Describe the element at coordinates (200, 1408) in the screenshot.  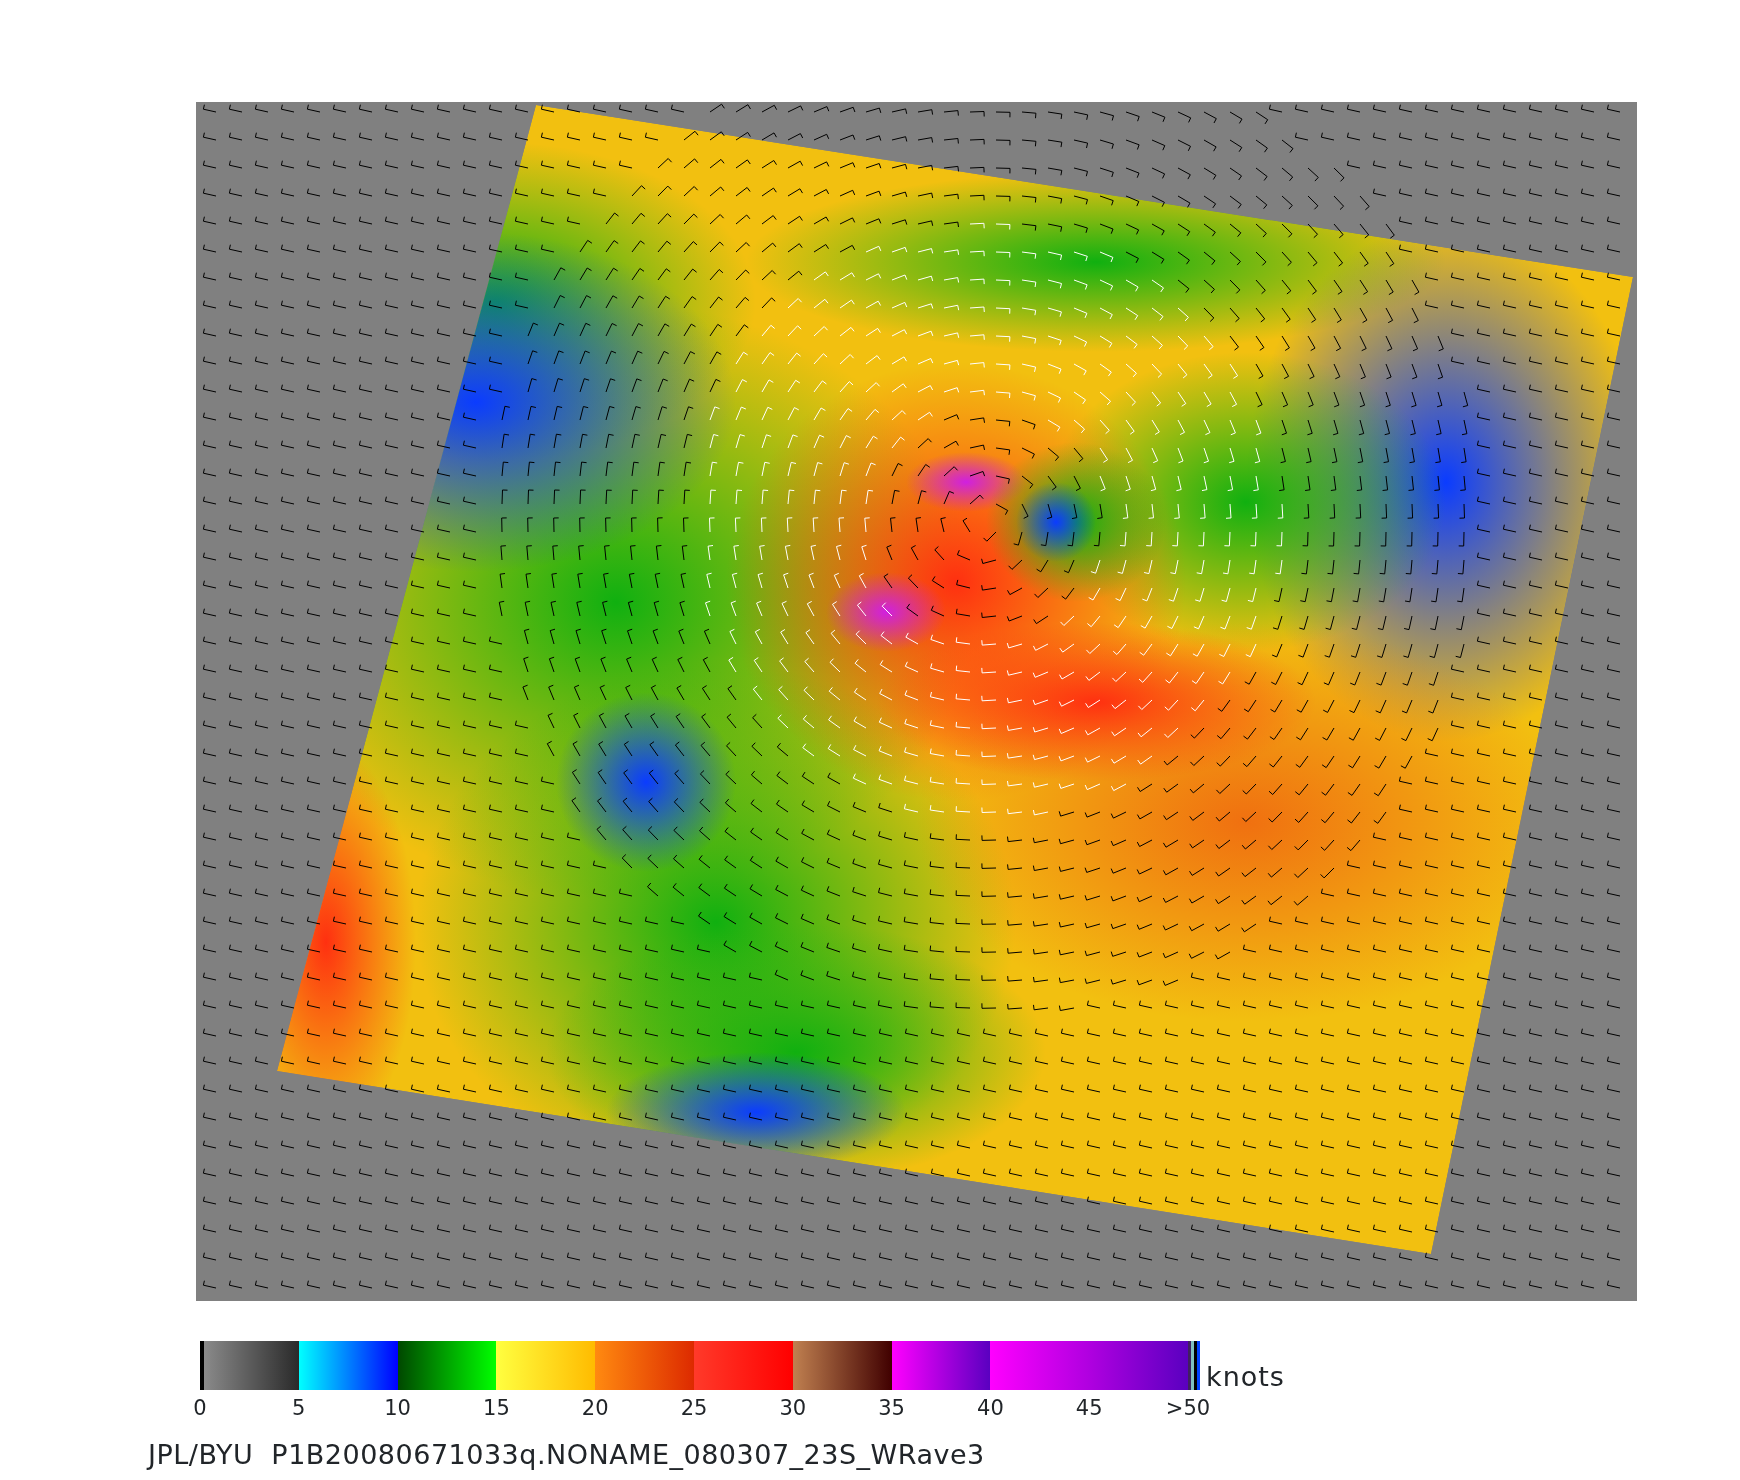
I see `tick-label: 0` at that location.